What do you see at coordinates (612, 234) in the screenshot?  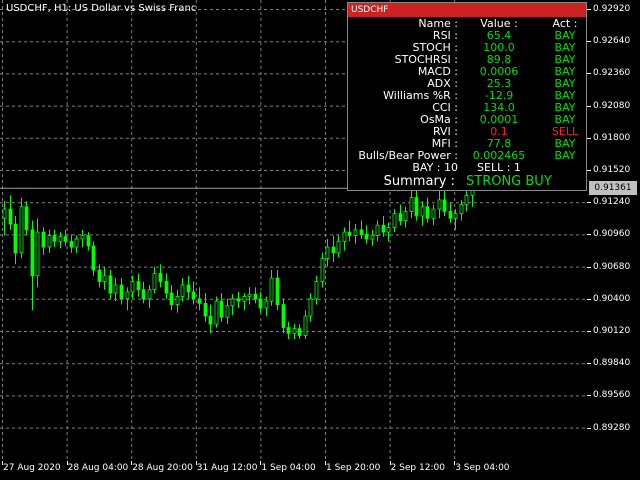 I see `price-tick-label: 0.90960` at bounding box center [612, 234].